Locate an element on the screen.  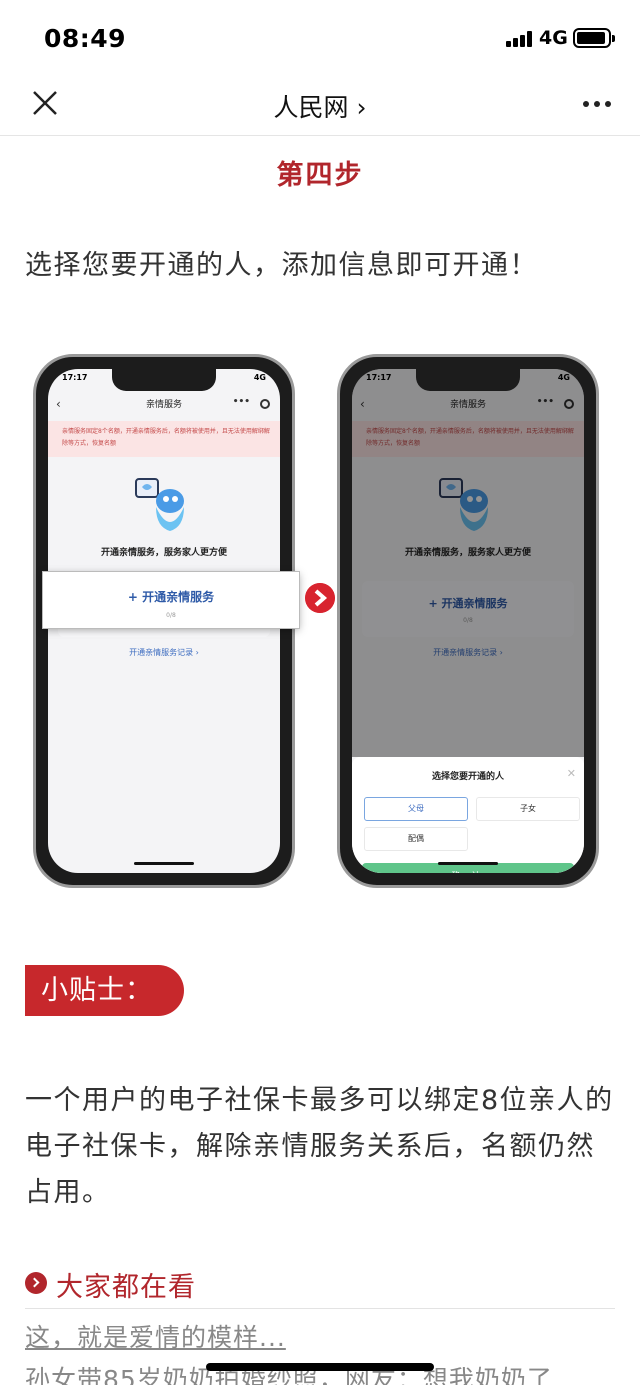
nav-bar: 人民网 › is located at coordinates (320, 104).